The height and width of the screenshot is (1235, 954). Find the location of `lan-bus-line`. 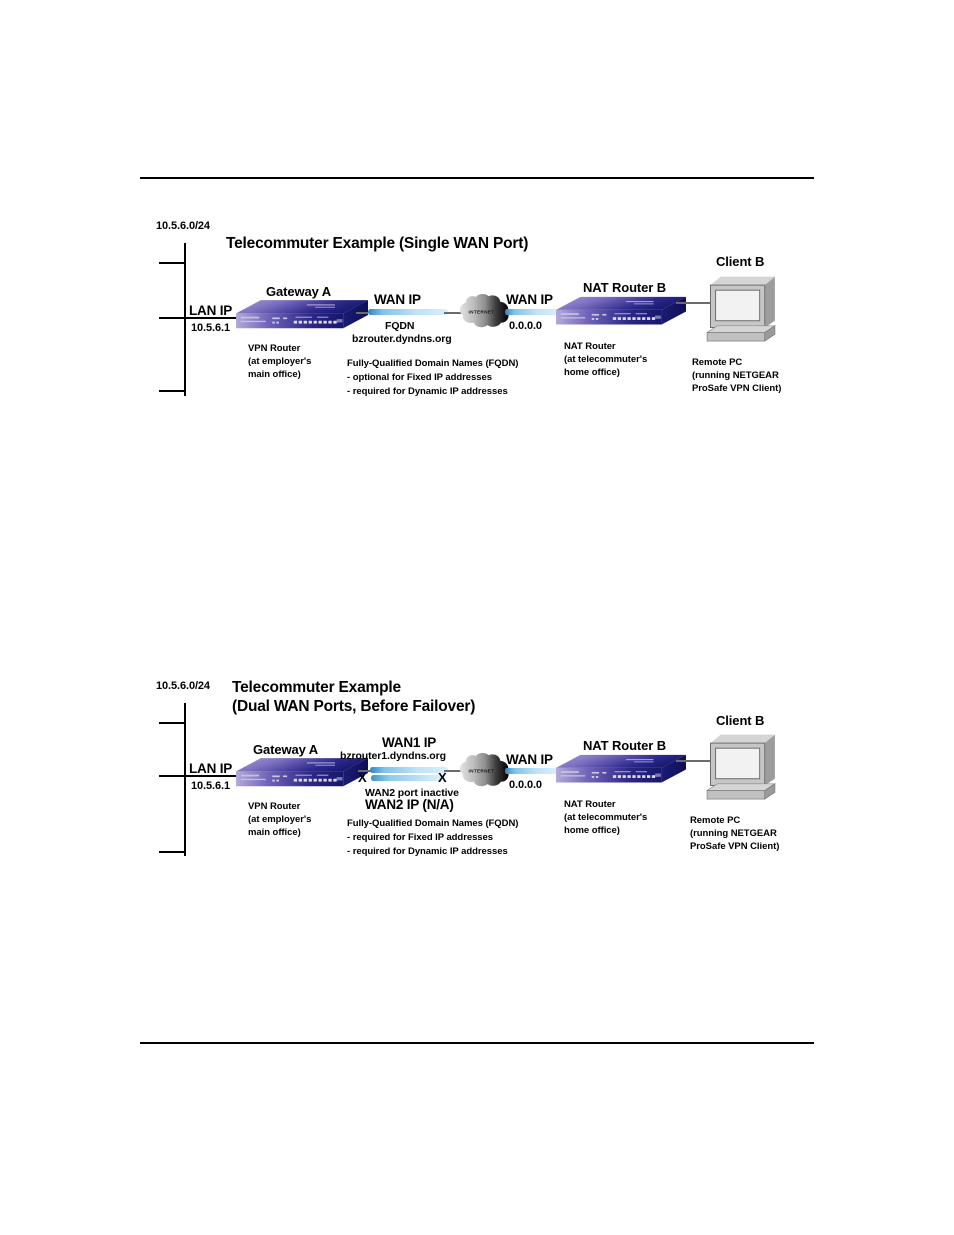

lan-bus-line is located at coordinates (185, 319).